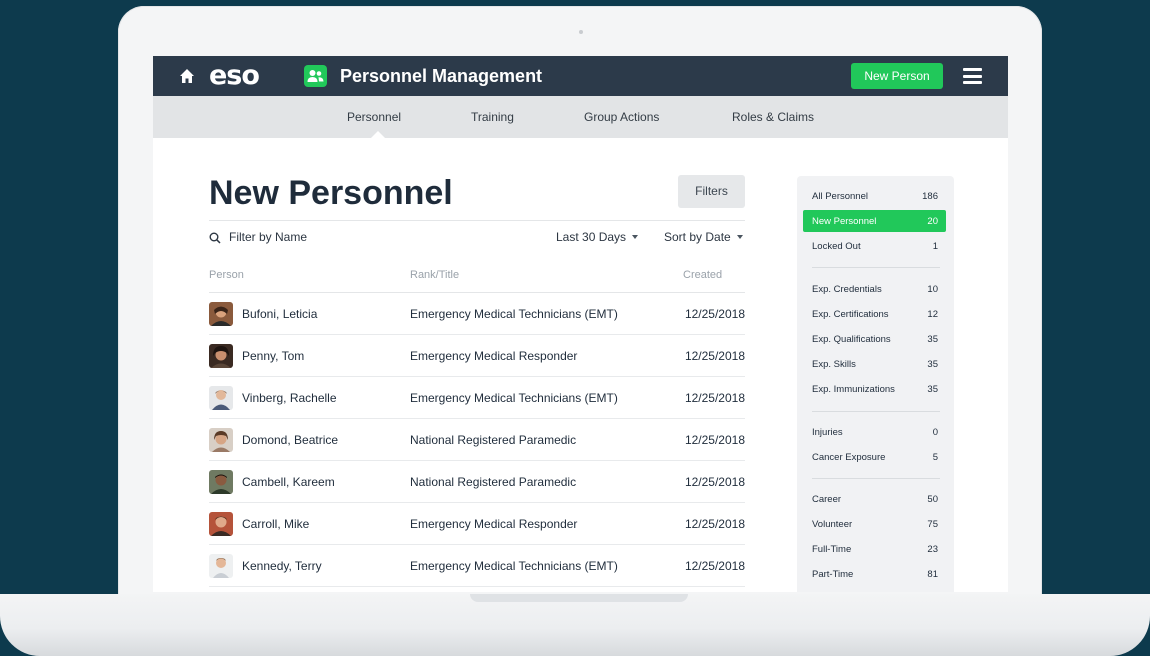  What do you see at coordinates (897, 76) in the screenshot?
I see `new-person-button: New Person` at bounding box center [897, 76].